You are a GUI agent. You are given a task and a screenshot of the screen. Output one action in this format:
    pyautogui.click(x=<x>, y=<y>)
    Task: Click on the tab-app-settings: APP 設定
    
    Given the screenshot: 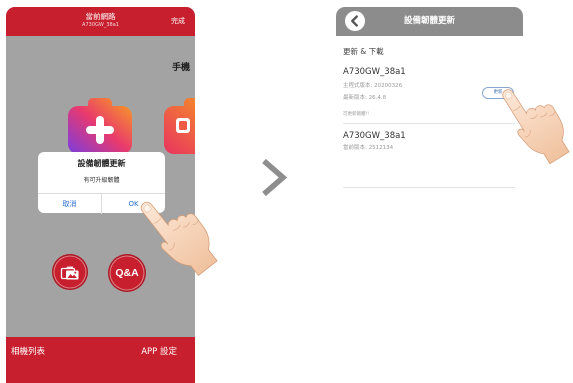 What is the action you would take?
    pyautogui.click(x=159, y=352)
    